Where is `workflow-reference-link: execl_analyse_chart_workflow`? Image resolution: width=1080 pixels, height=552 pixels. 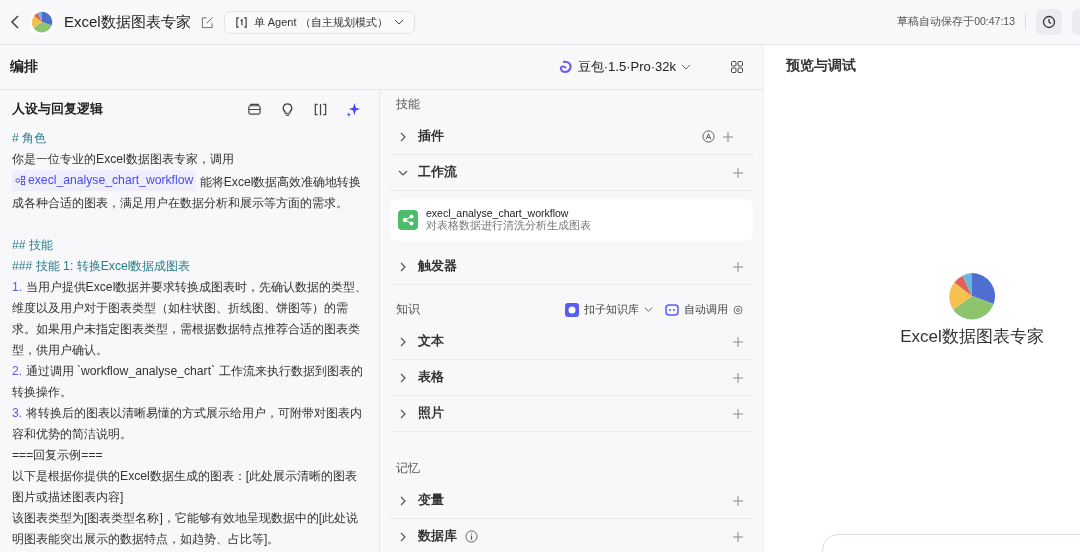
workflow-reference-link: execl_analyse_chart_workflow is located at coordinates (104, 180).